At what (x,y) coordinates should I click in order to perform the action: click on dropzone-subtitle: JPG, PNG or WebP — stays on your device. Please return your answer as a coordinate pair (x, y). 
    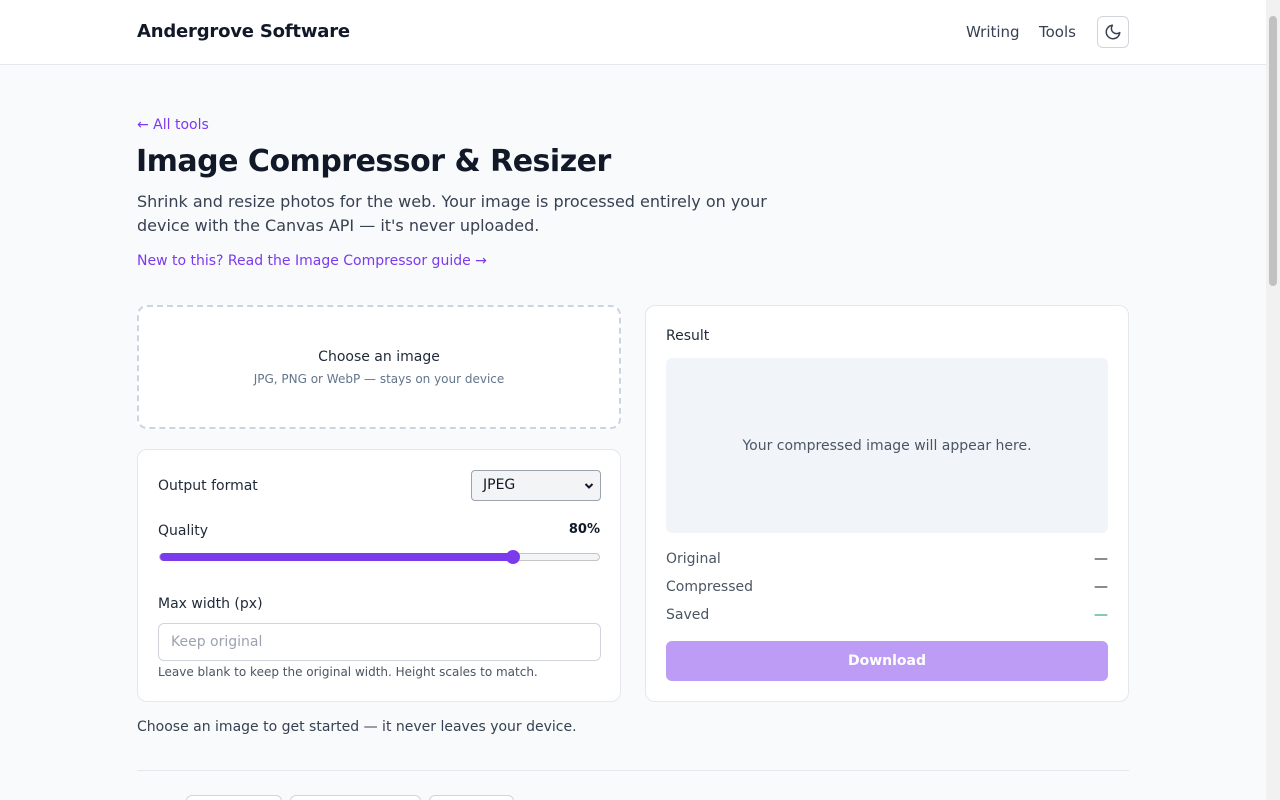
    Looking at the image, I should click on (379, 379).